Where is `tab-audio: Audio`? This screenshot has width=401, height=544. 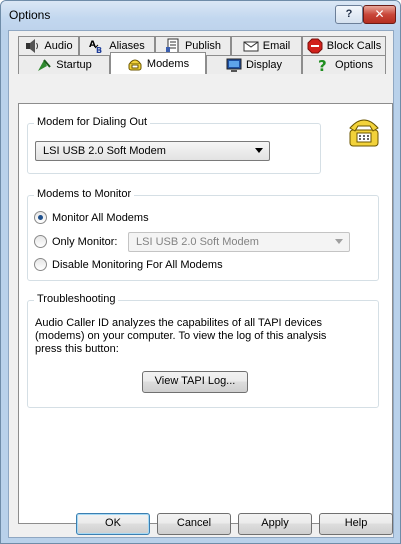
tab-audio: Audio is located at coordinates (48, 45).